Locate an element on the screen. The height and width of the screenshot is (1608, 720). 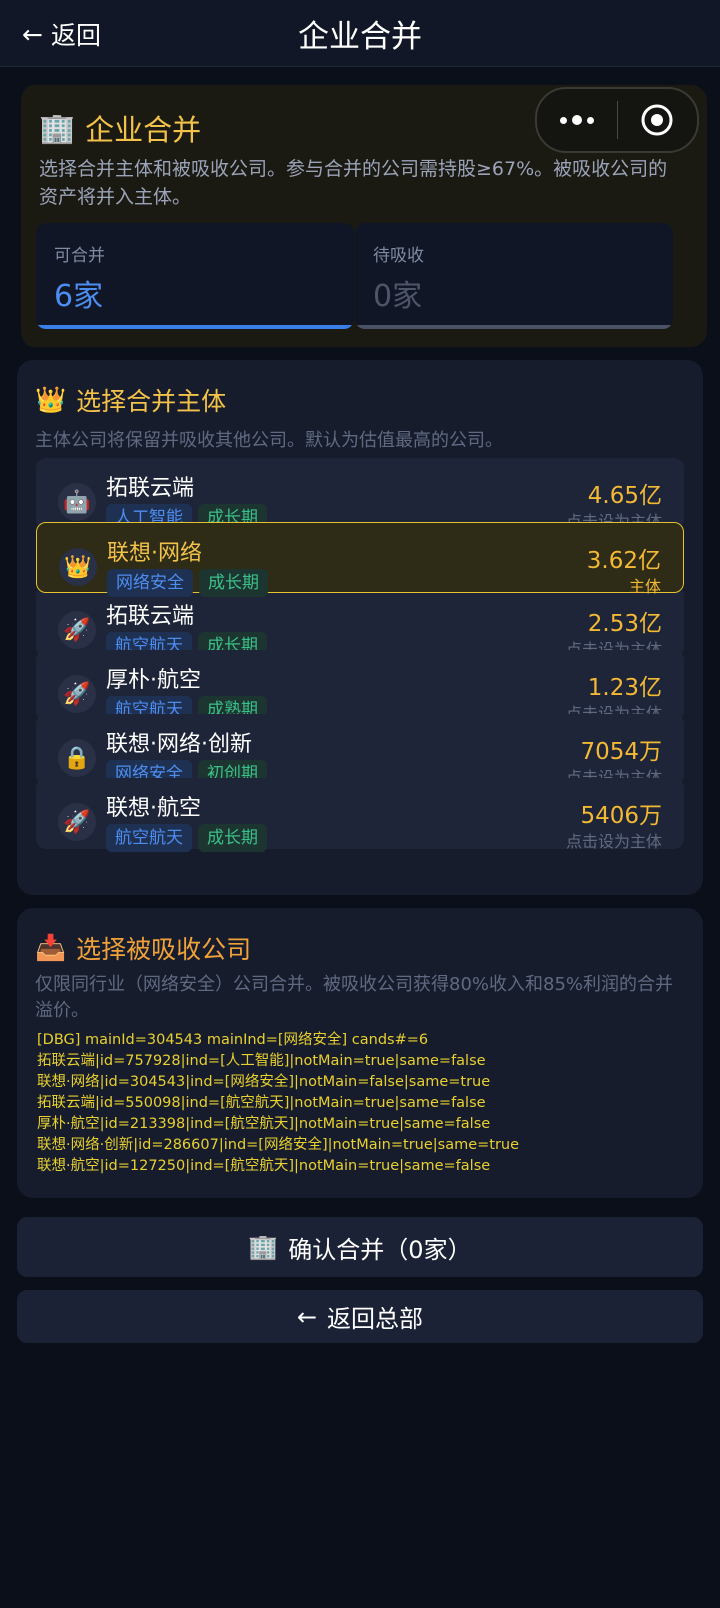
industry-tag: 航空航天 is located at coordinates (149, 838).